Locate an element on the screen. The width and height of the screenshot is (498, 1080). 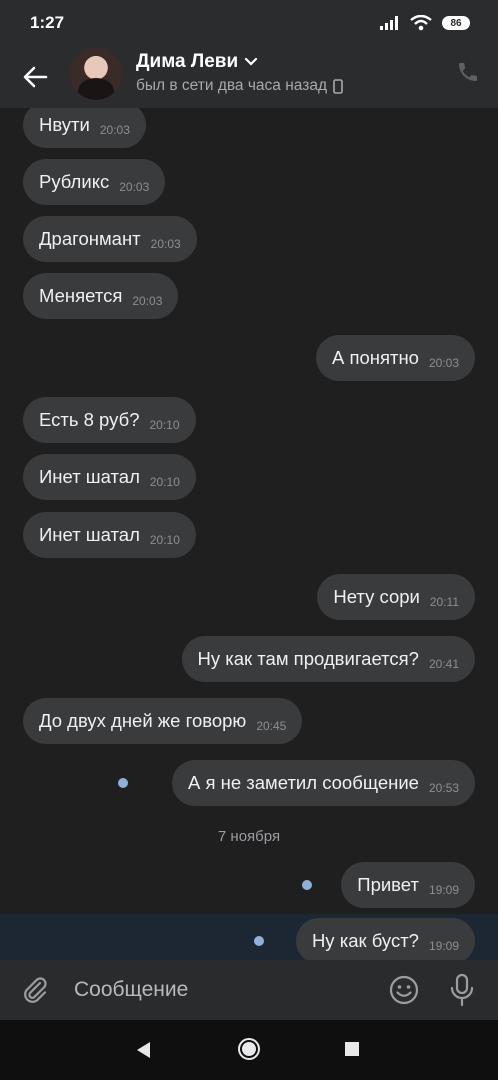
battery-icon: 86 is located at coordinates (456, 23).